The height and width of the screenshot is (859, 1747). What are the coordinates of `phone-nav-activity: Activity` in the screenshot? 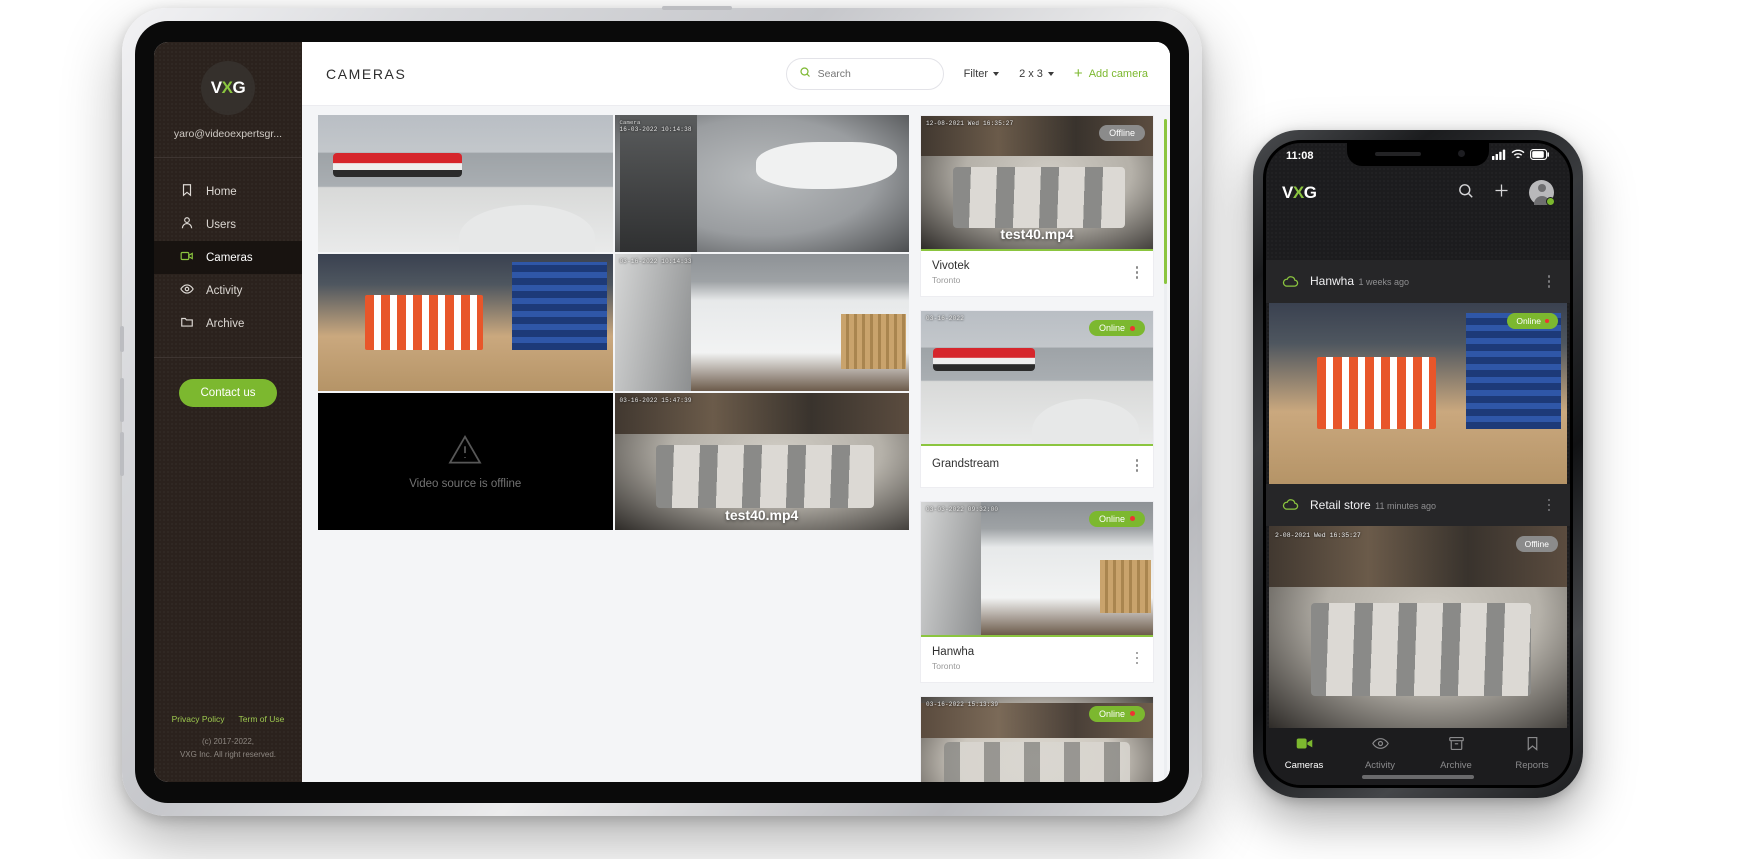 It's located at (1380, 753).